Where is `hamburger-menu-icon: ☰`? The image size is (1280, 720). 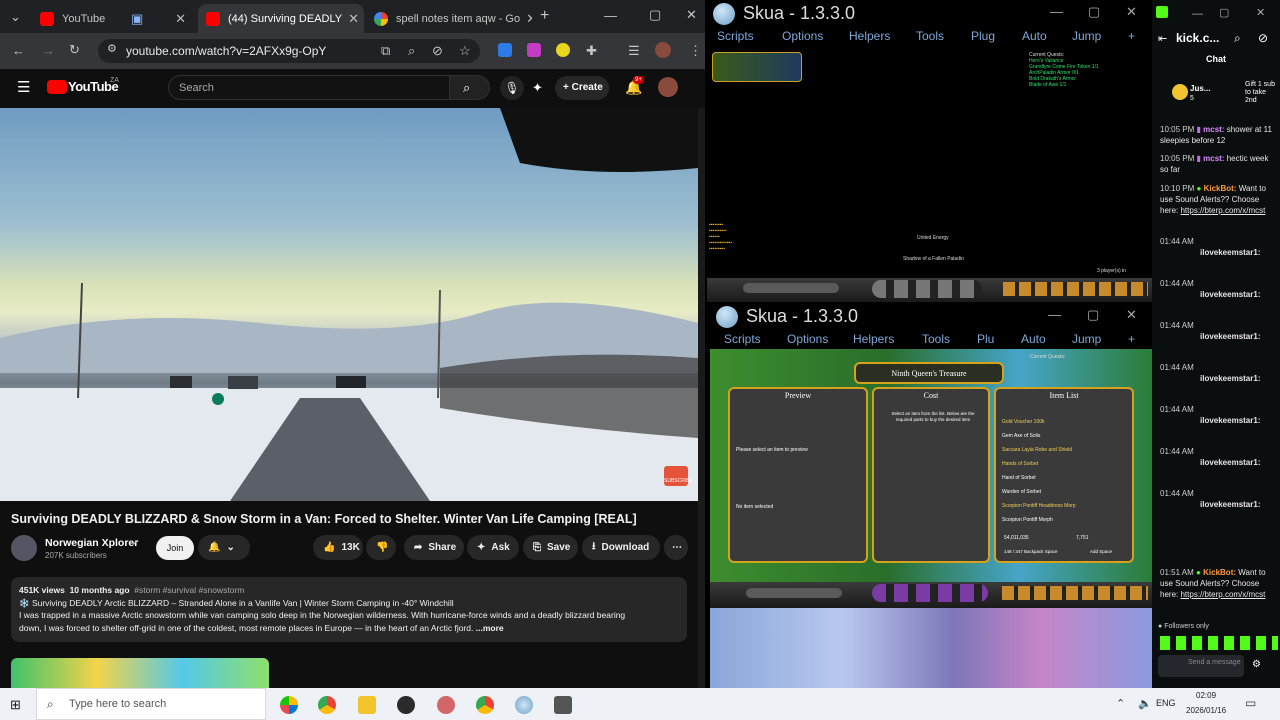 hamburger-menu-icon: ☰ is located at coordinates (23, 87).